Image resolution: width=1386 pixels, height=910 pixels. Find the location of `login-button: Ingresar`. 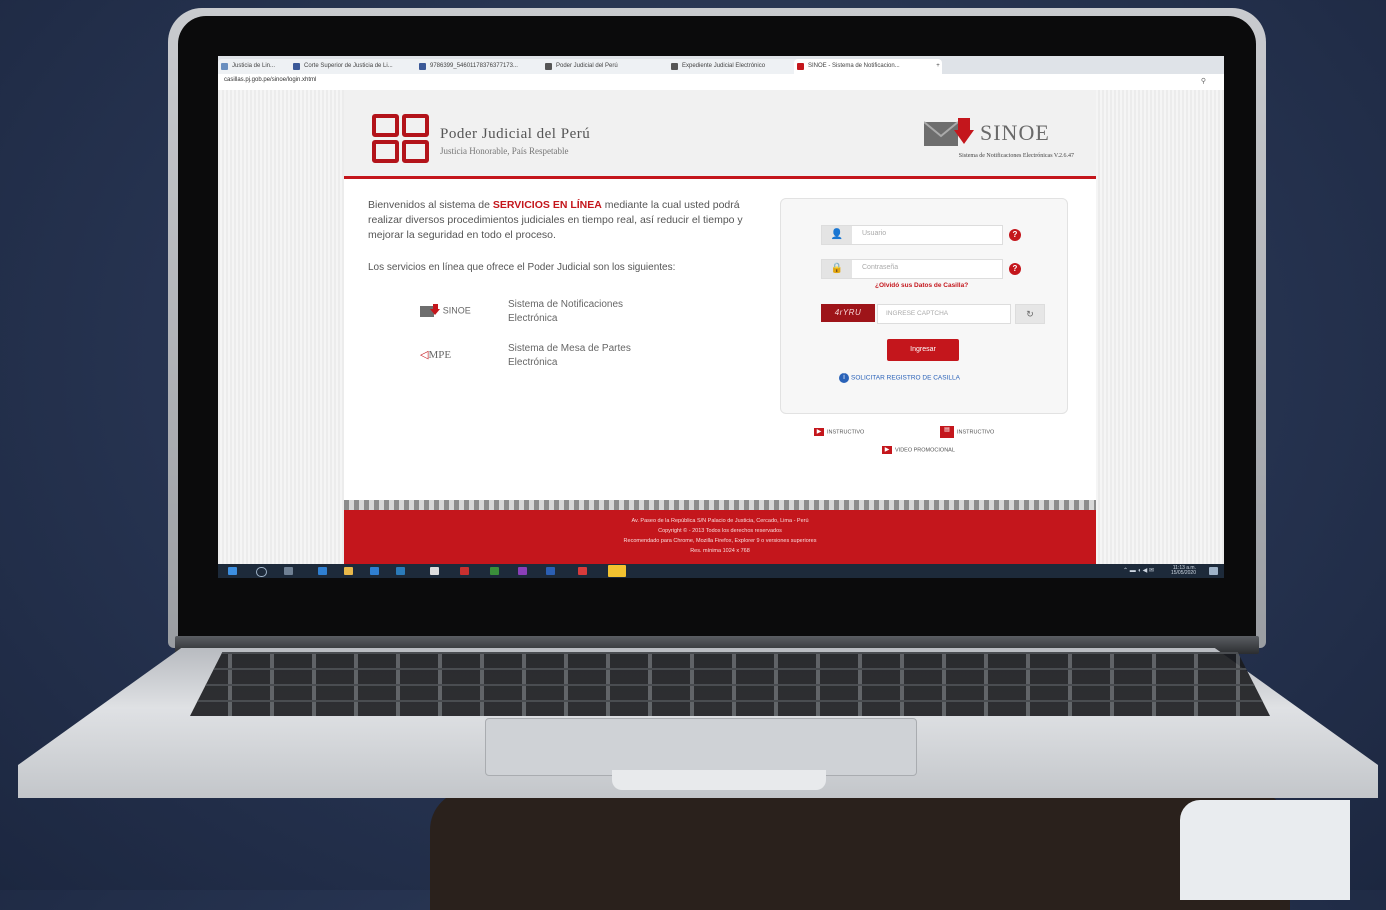

login-button: Ingresar is located at coordinates (923, 350).